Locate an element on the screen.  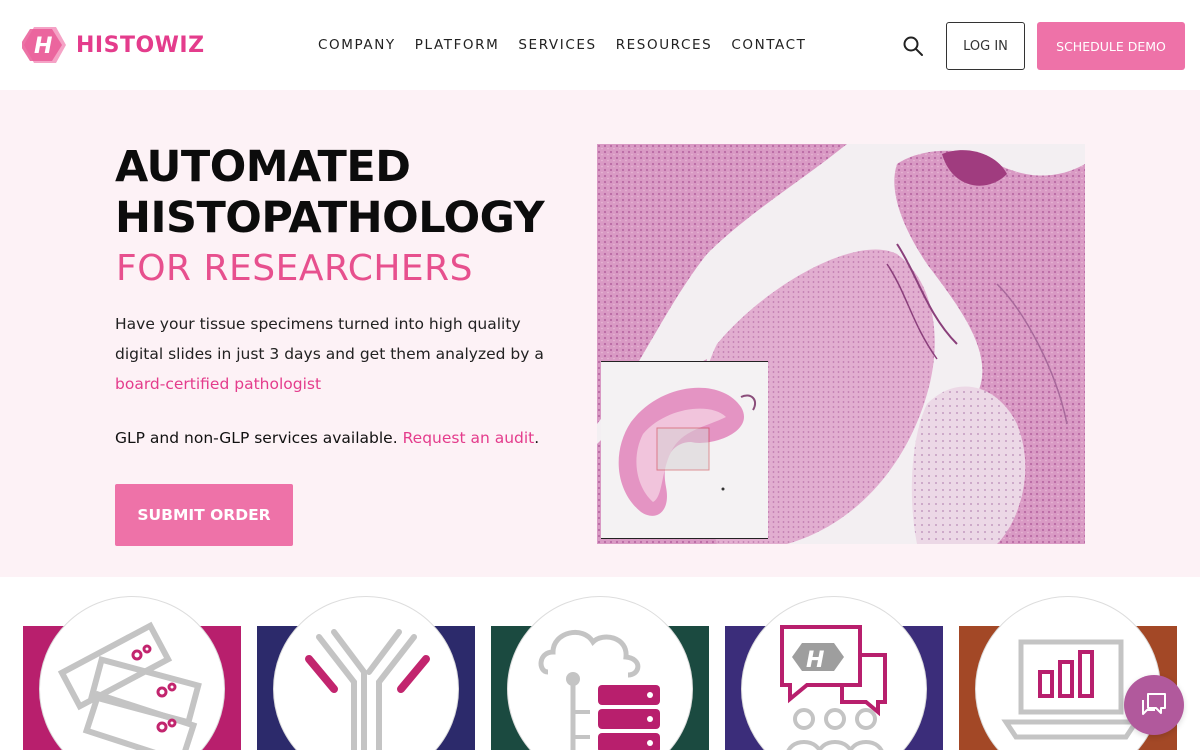
hero-title-line2: HISTOPATHOLOGY is located at coordinates (330, 218).